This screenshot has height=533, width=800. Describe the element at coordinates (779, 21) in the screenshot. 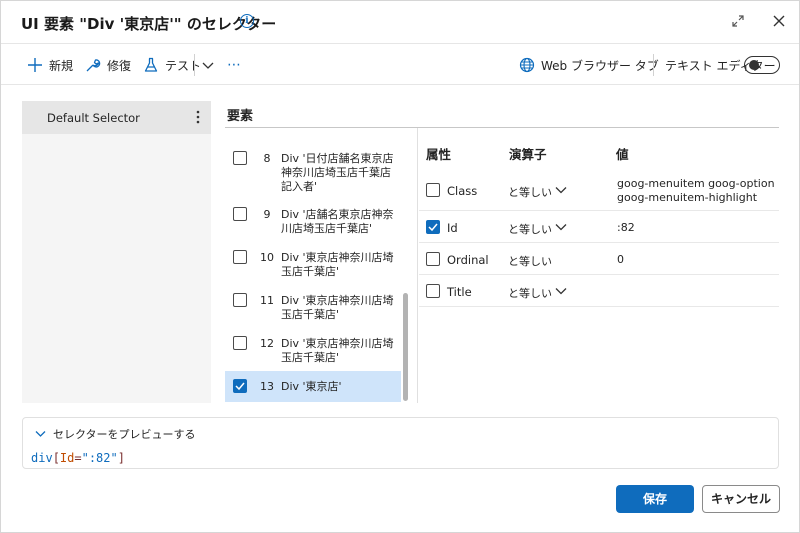

I see `close-icon` at that location.